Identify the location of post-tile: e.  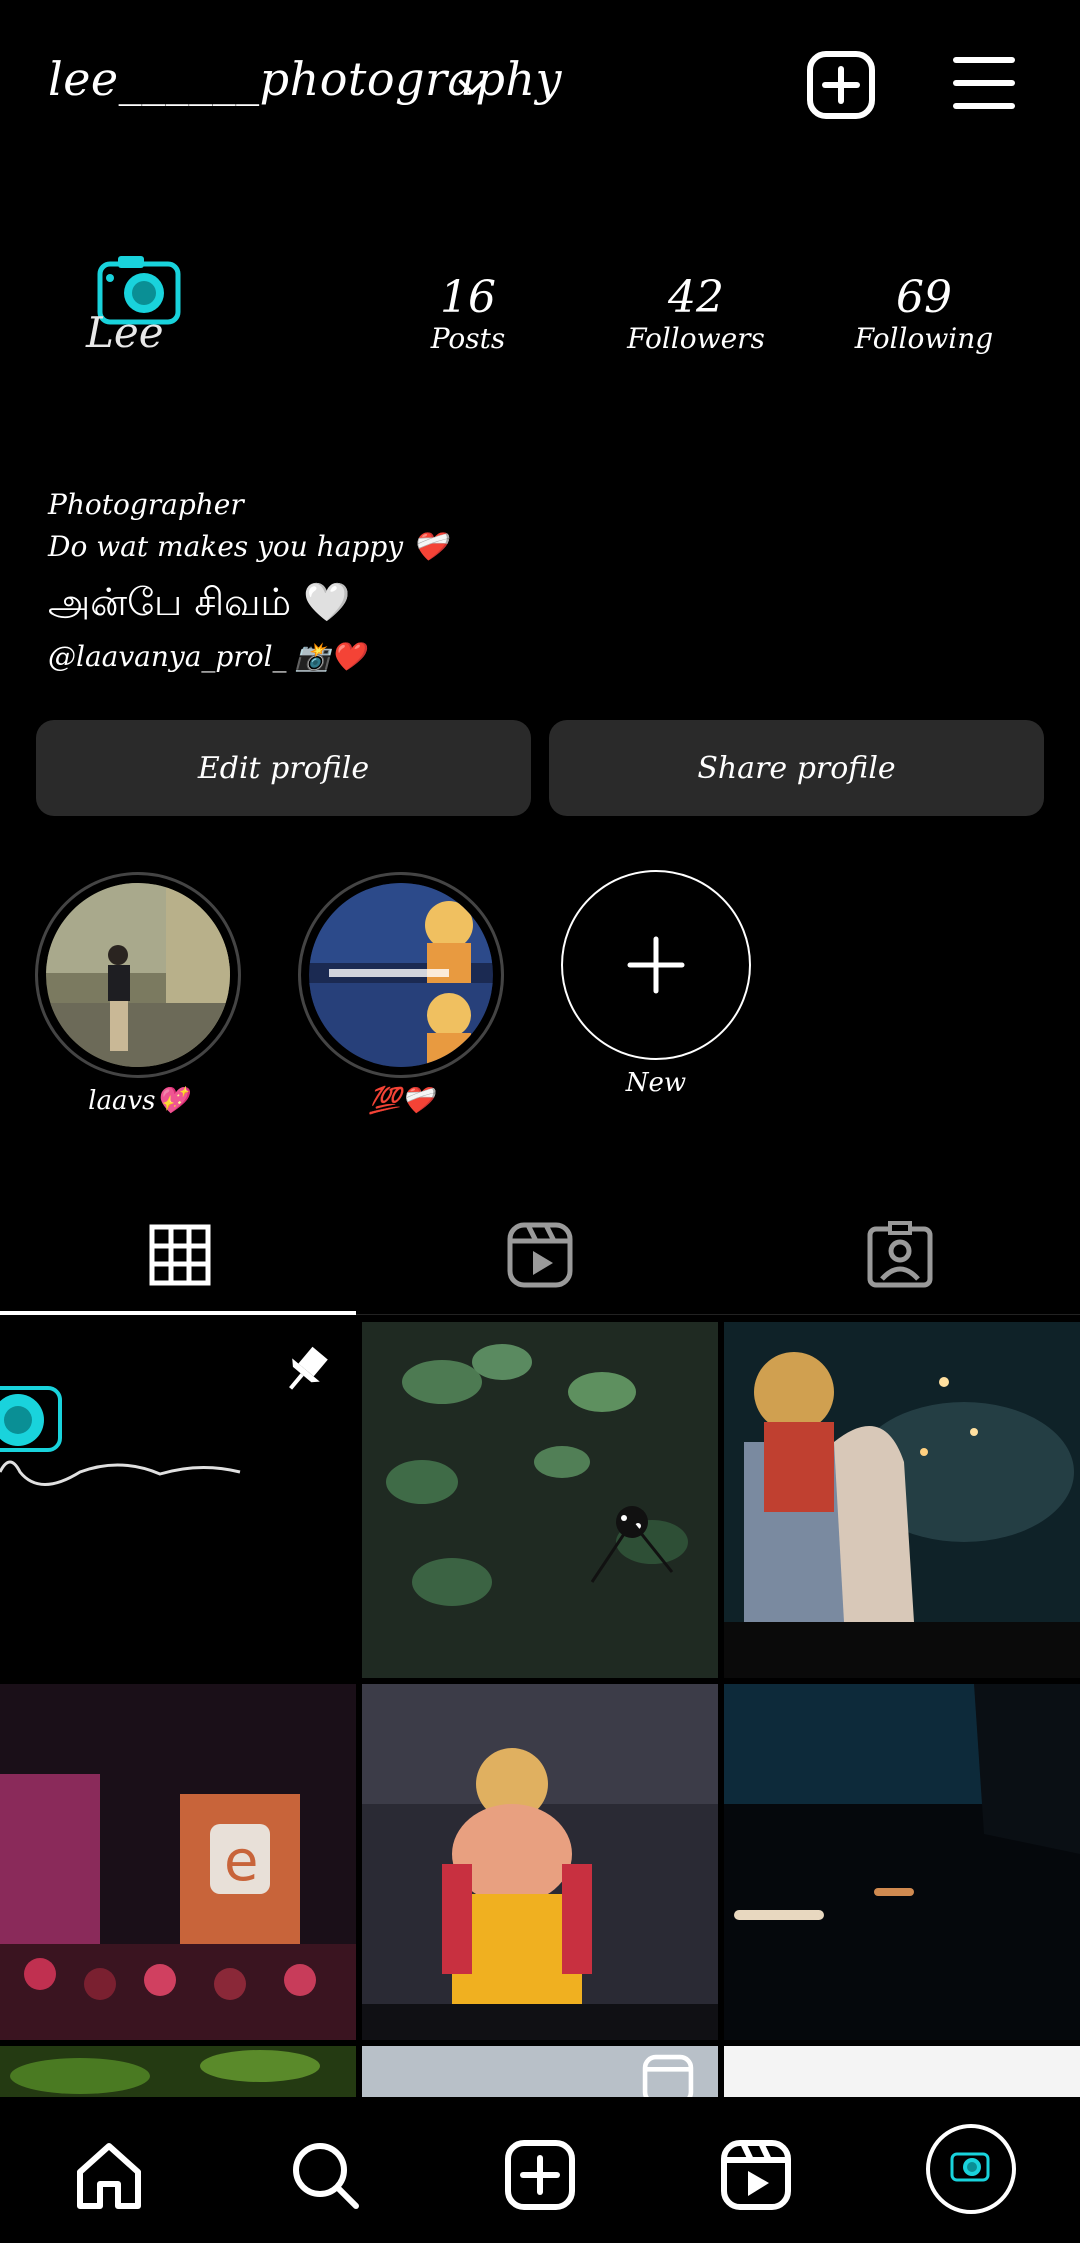
(178, 1862).